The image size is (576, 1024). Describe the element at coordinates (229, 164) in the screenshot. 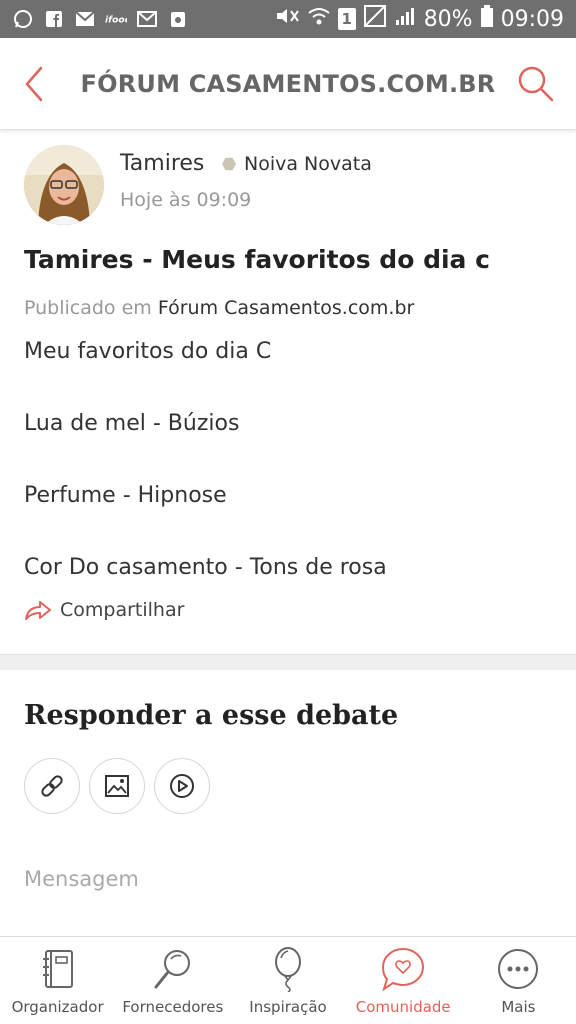

I see `hexagon-icon` at that location.